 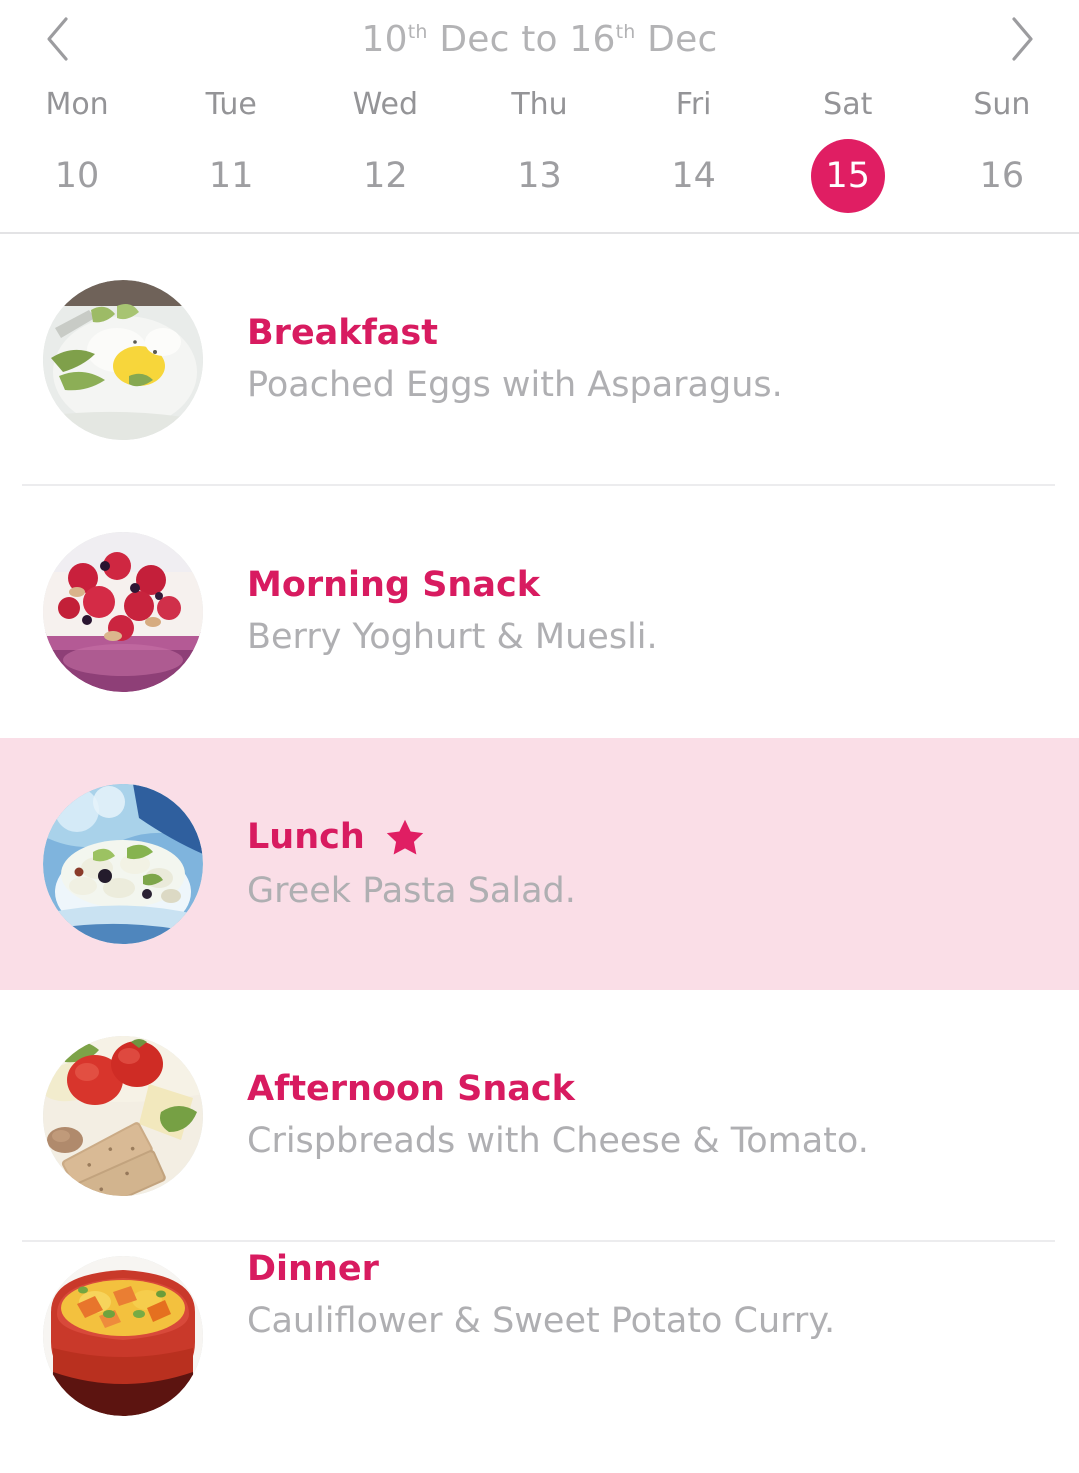 I want to click on date-cell-16: 16, so click(x=1002, y=176).